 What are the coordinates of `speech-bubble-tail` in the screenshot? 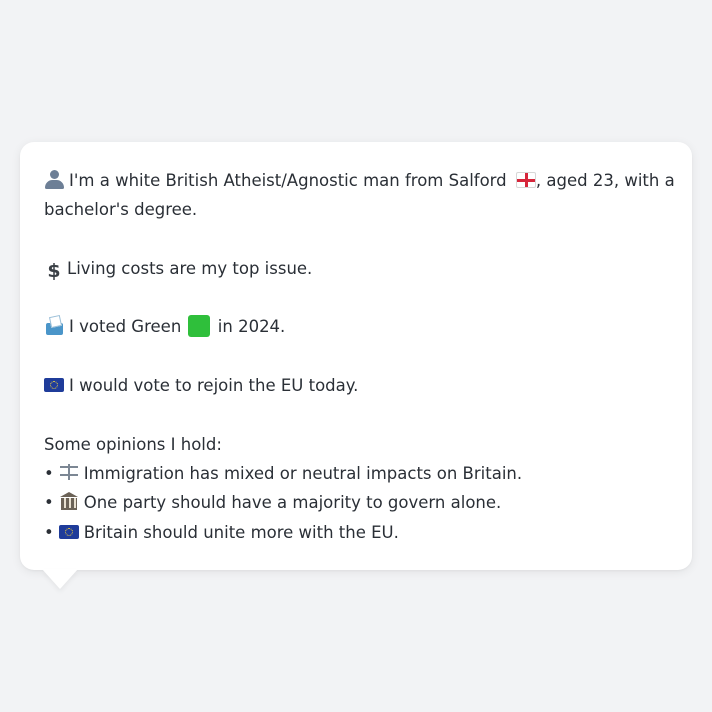 It's located at (60, 579).